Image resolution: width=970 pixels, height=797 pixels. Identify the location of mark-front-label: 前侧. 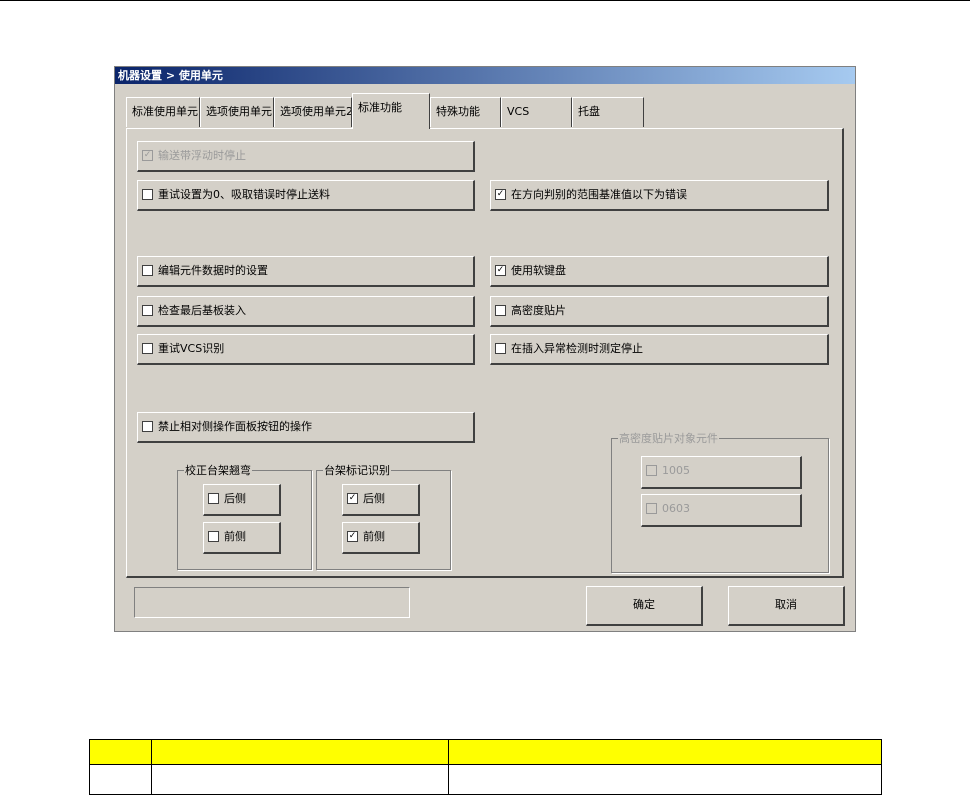
(374, 536).